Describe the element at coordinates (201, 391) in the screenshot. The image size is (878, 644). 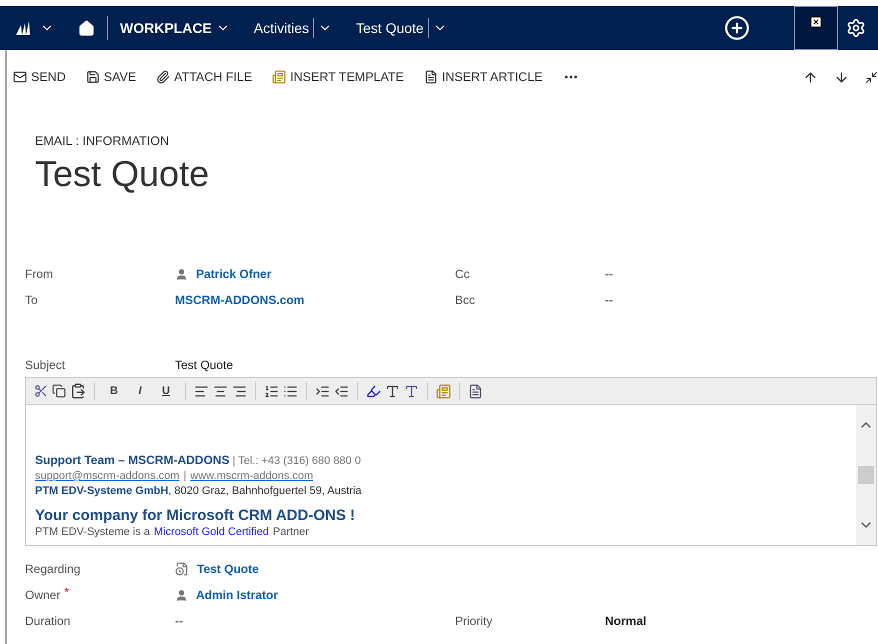
I see `align-left-icon` at that location.